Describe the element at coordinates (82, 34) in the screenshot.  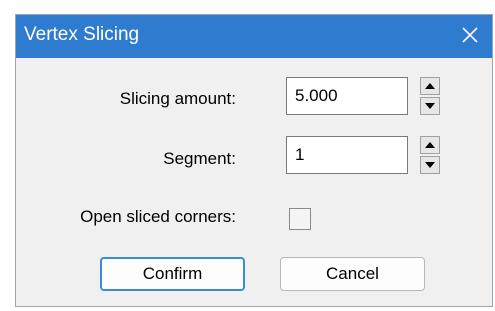
I see `dialog-title: Vertex Slicing` at that location.